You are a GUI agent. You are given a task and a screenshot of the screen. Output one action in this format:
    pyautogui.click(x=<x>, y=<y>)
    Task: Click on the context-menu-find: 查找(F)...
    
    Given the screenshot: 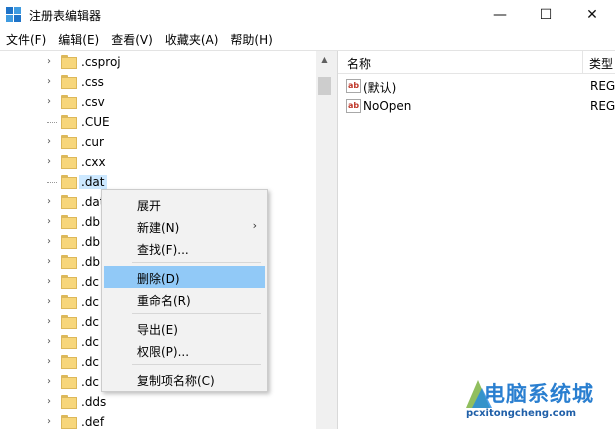 What is the action you would take?
    pyautogui.click(x=184, y=248)
    